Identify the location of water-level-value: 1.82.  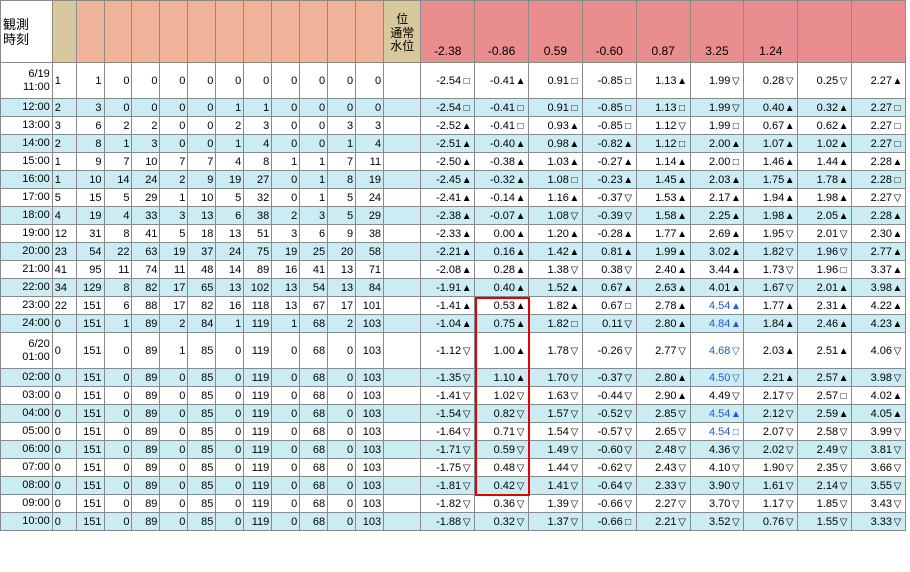
(773, 251).